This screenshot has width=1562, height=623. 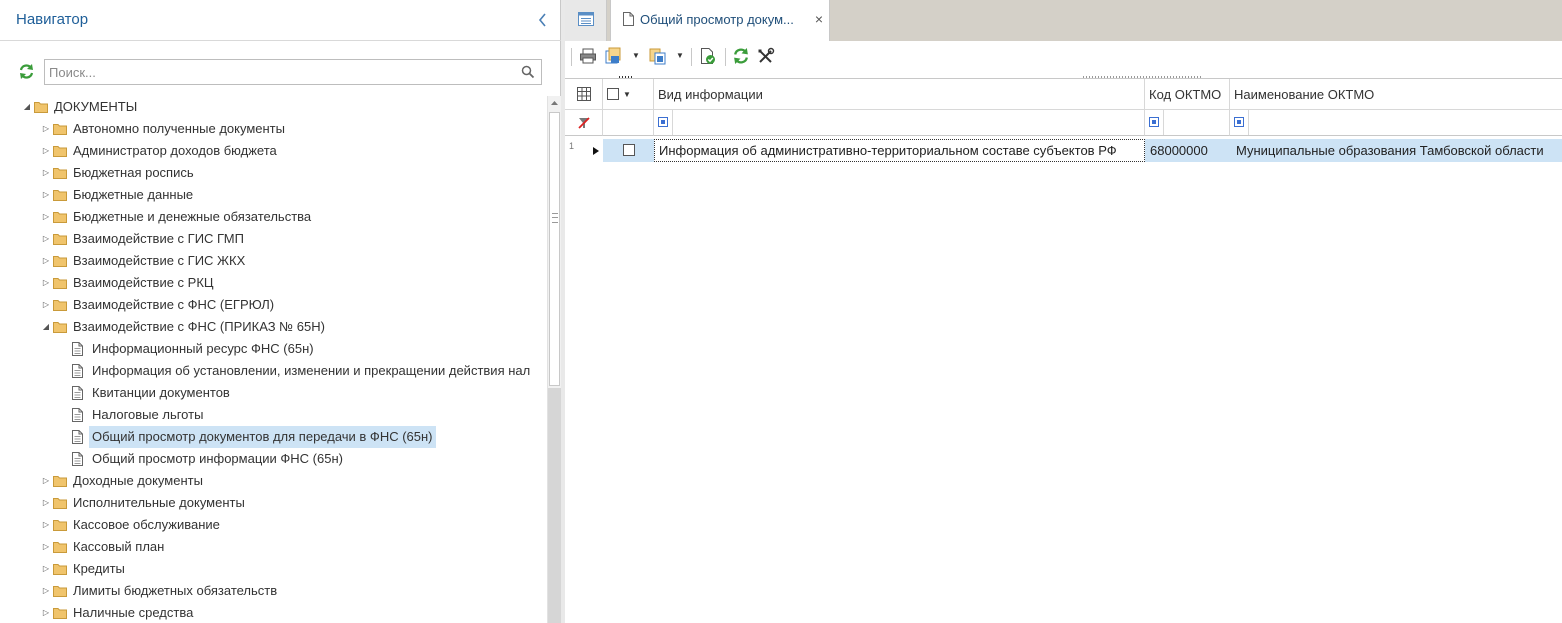 What do you see at coordinates (273, 327) in the screenshot?
I see `tree-folder-item: ◢ Взаимодействие с ФНС (ПРИКАЗ № 65Н)` at bounding box center [273, 327].